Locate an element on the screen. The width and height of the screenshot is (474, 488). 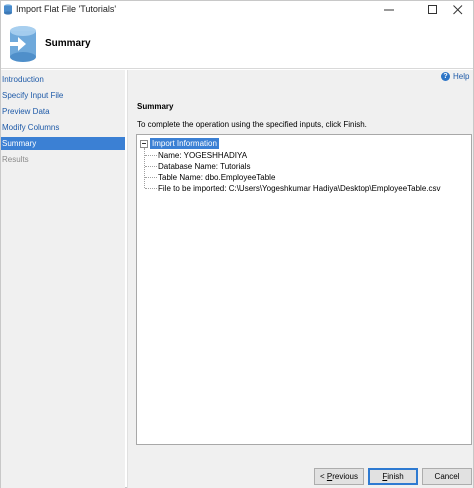
close-button is located at coordinates (457, 10).